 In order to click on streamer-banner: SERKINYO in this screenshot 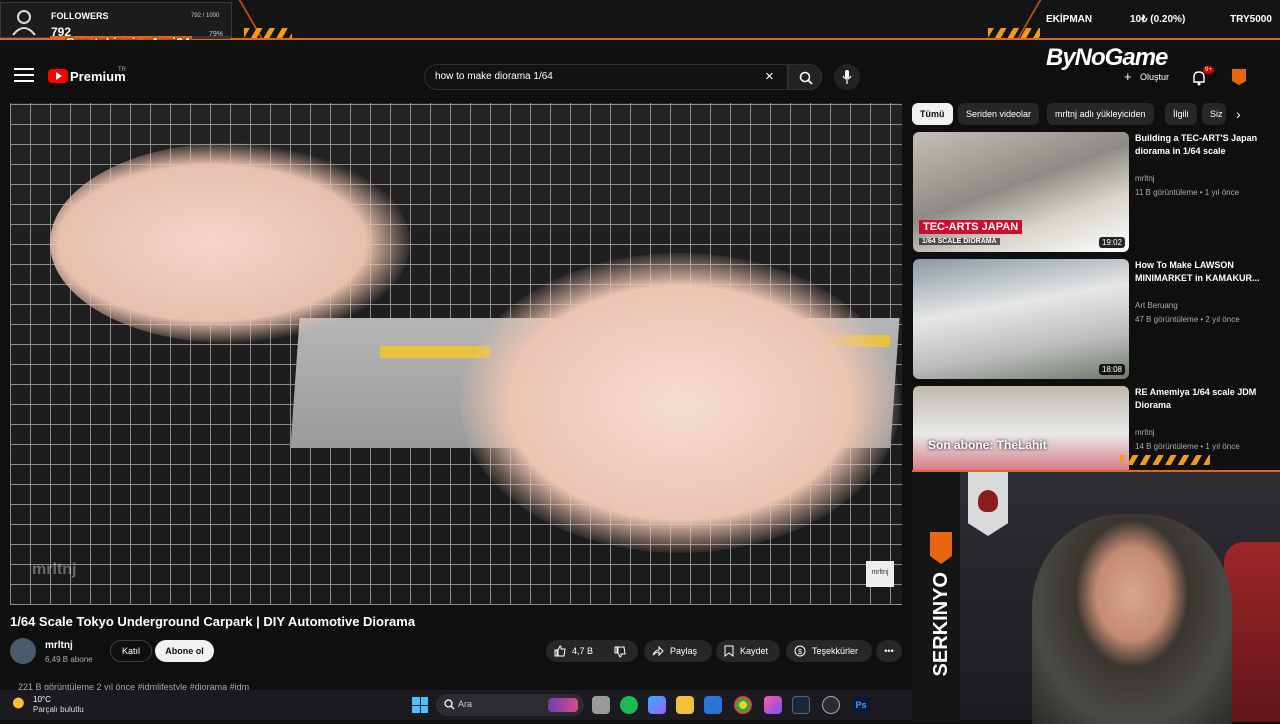, I will do `click(936, 597)`.